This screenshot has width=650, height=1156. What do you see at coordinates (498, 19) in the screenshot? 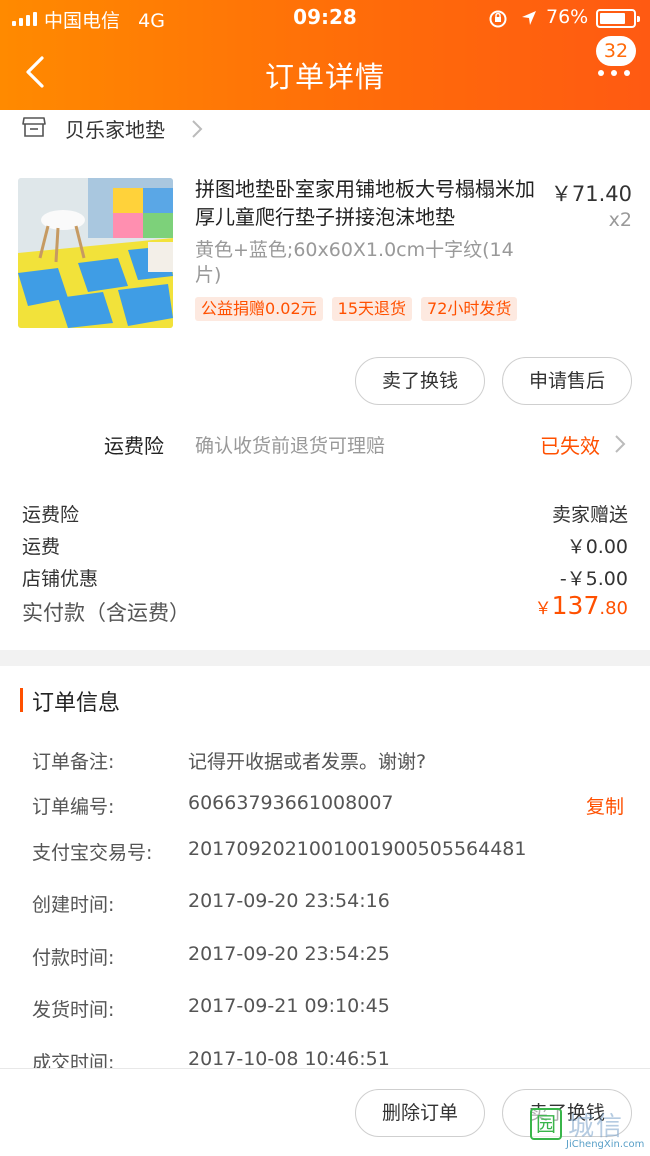
I see `rotation-lock-icon` at bounding box center [498, 19].